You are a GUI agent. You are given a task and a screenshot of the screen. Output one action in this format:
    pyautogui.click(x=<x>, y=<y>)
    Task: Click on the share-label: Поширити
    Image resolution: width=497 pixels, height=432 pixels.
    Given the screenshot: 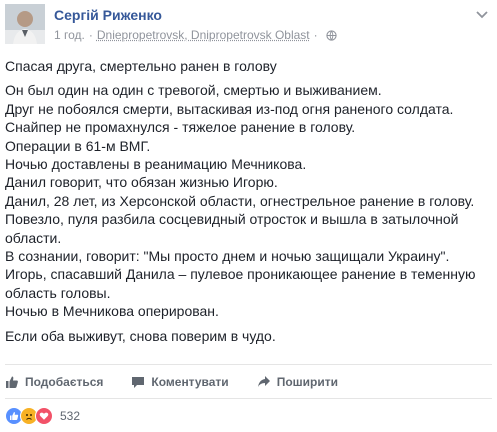 What is the action you would take?
    pyautogui.click(x=307, y=382)
    